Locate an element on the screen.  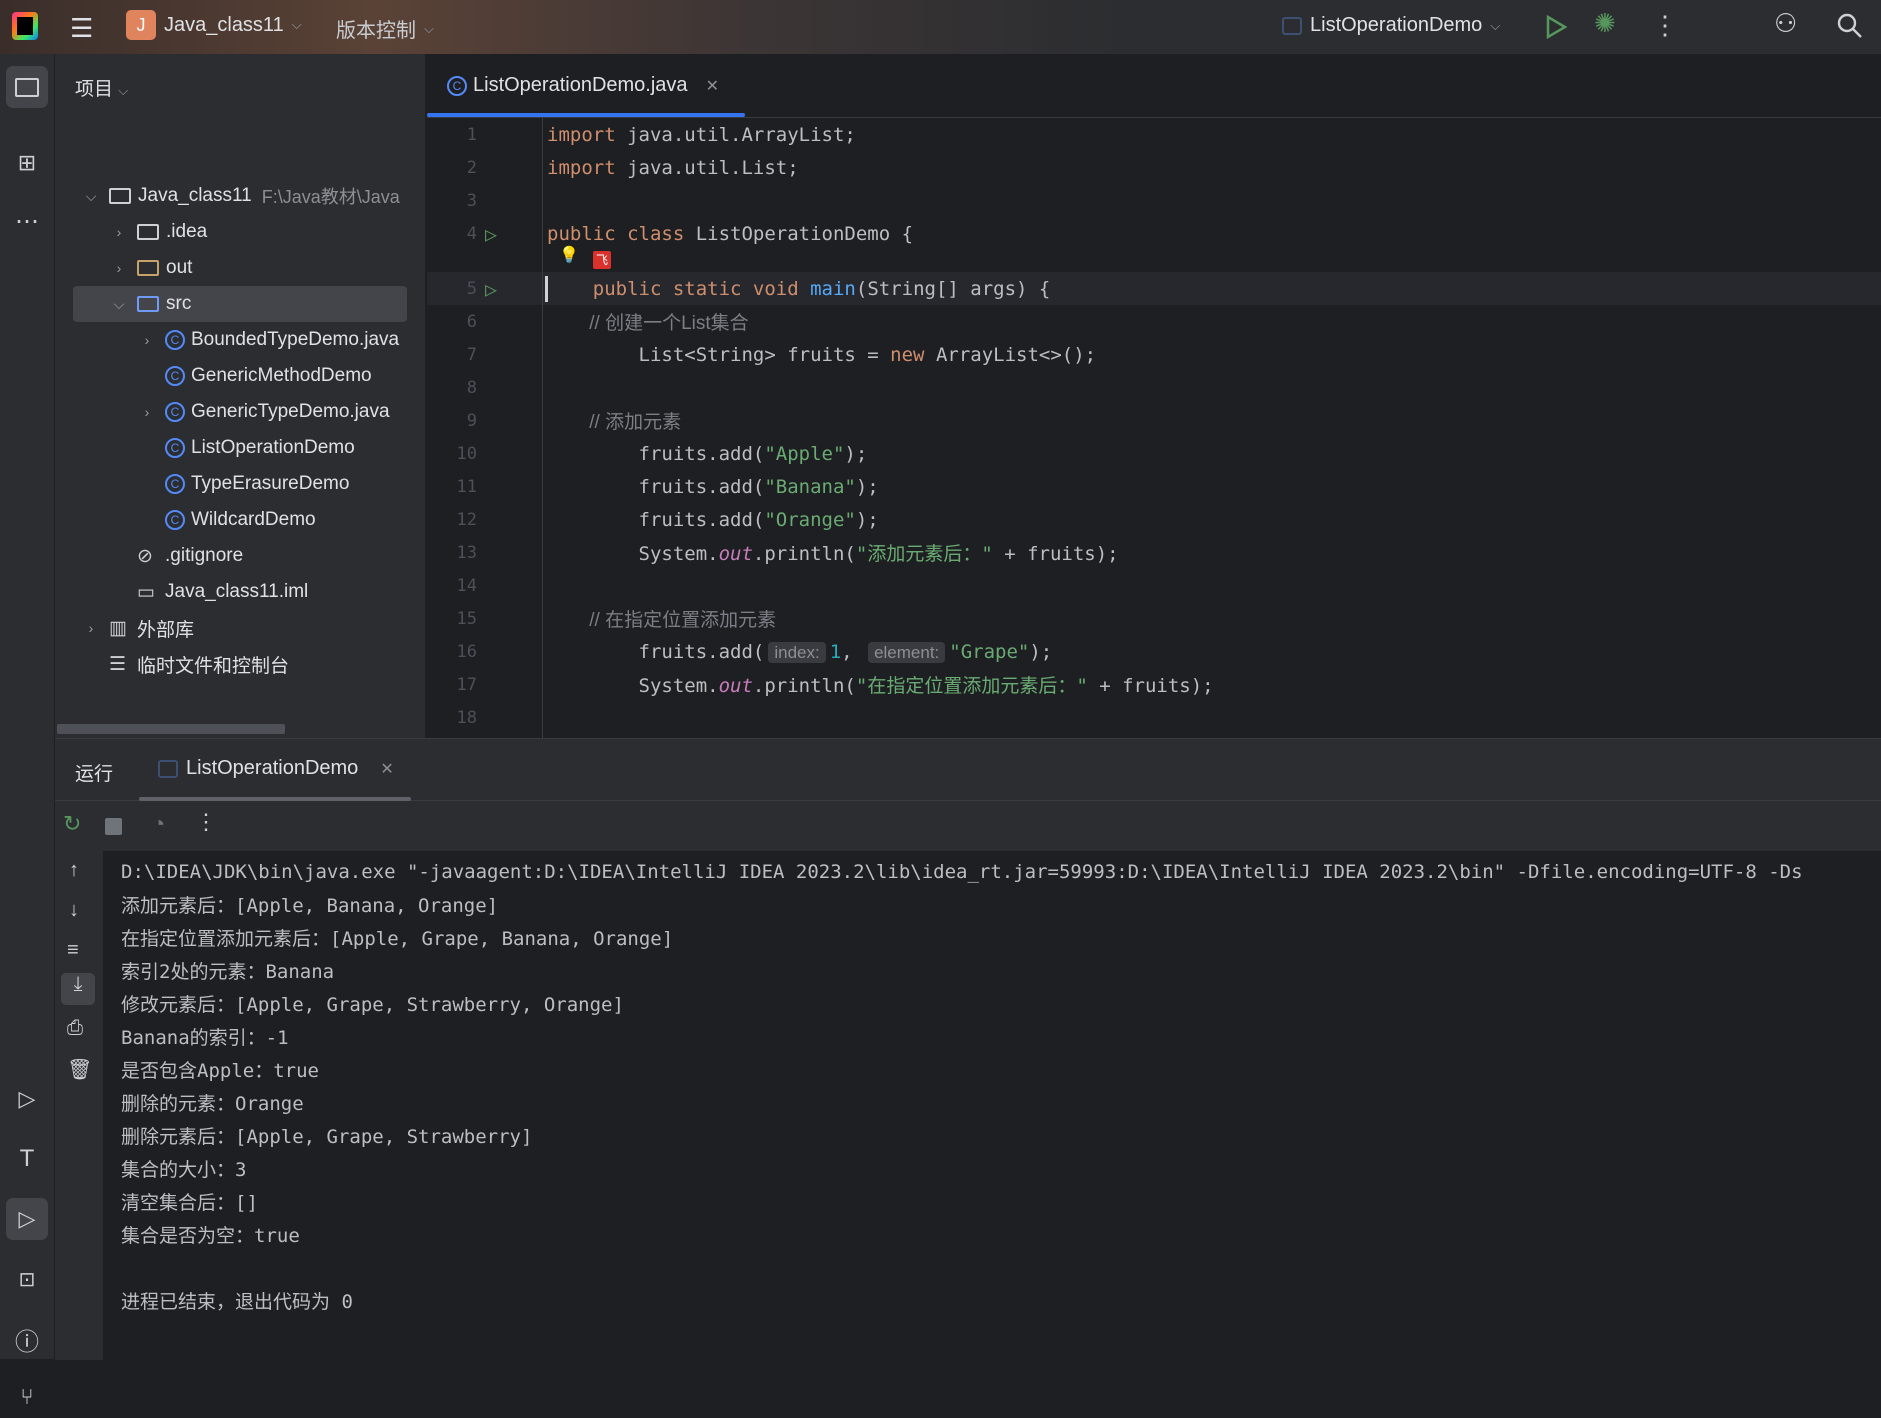
code-token: .println( is located at coordinates (804, 686).